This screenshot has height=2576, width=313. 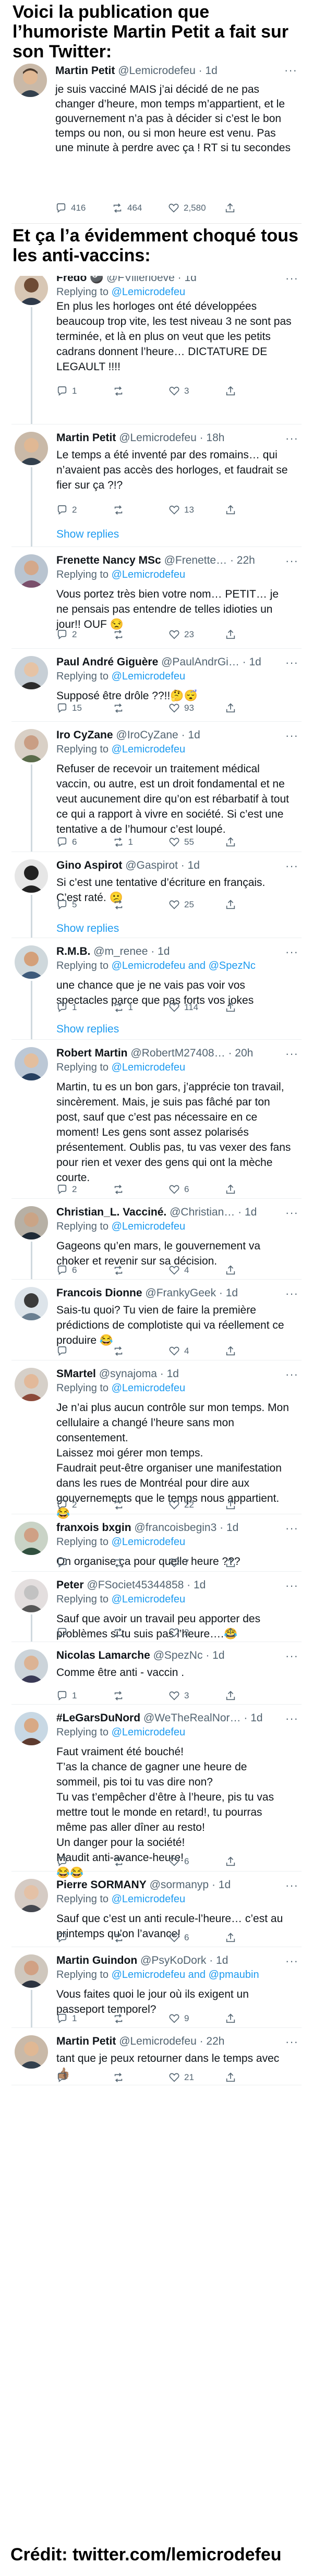 What do you see at coordinates (128, 1374) in the screenshot?
I see `author-handle: @synajoma` at bounding box center [128, 1374].